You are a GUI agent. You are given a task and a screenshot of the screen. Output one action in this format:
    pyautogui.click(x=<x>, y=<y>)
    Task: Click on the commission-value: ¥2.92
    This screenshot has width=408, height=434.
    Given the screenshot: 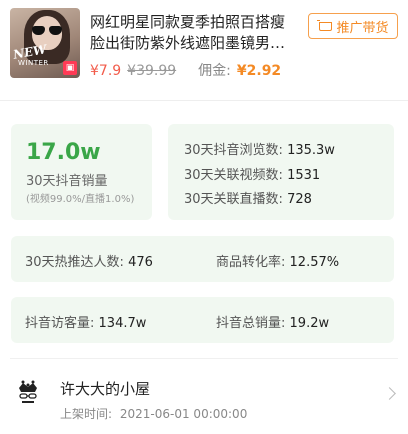 What is the action you would take?
    pyautogui.click(x=259, y=71)
    